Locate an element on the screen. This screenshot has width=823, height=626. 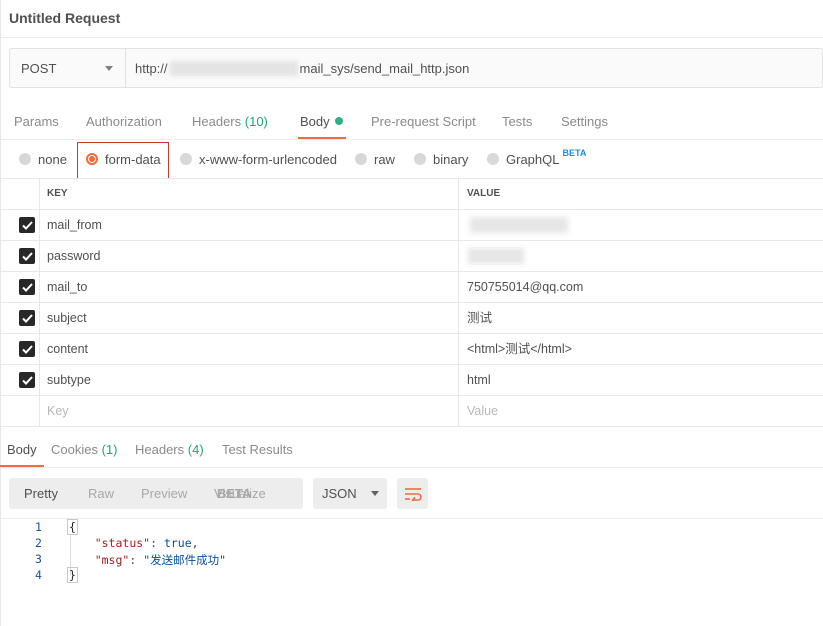
table-row: mail_to 750755014@qq.com is located at coordinates (411, 287).